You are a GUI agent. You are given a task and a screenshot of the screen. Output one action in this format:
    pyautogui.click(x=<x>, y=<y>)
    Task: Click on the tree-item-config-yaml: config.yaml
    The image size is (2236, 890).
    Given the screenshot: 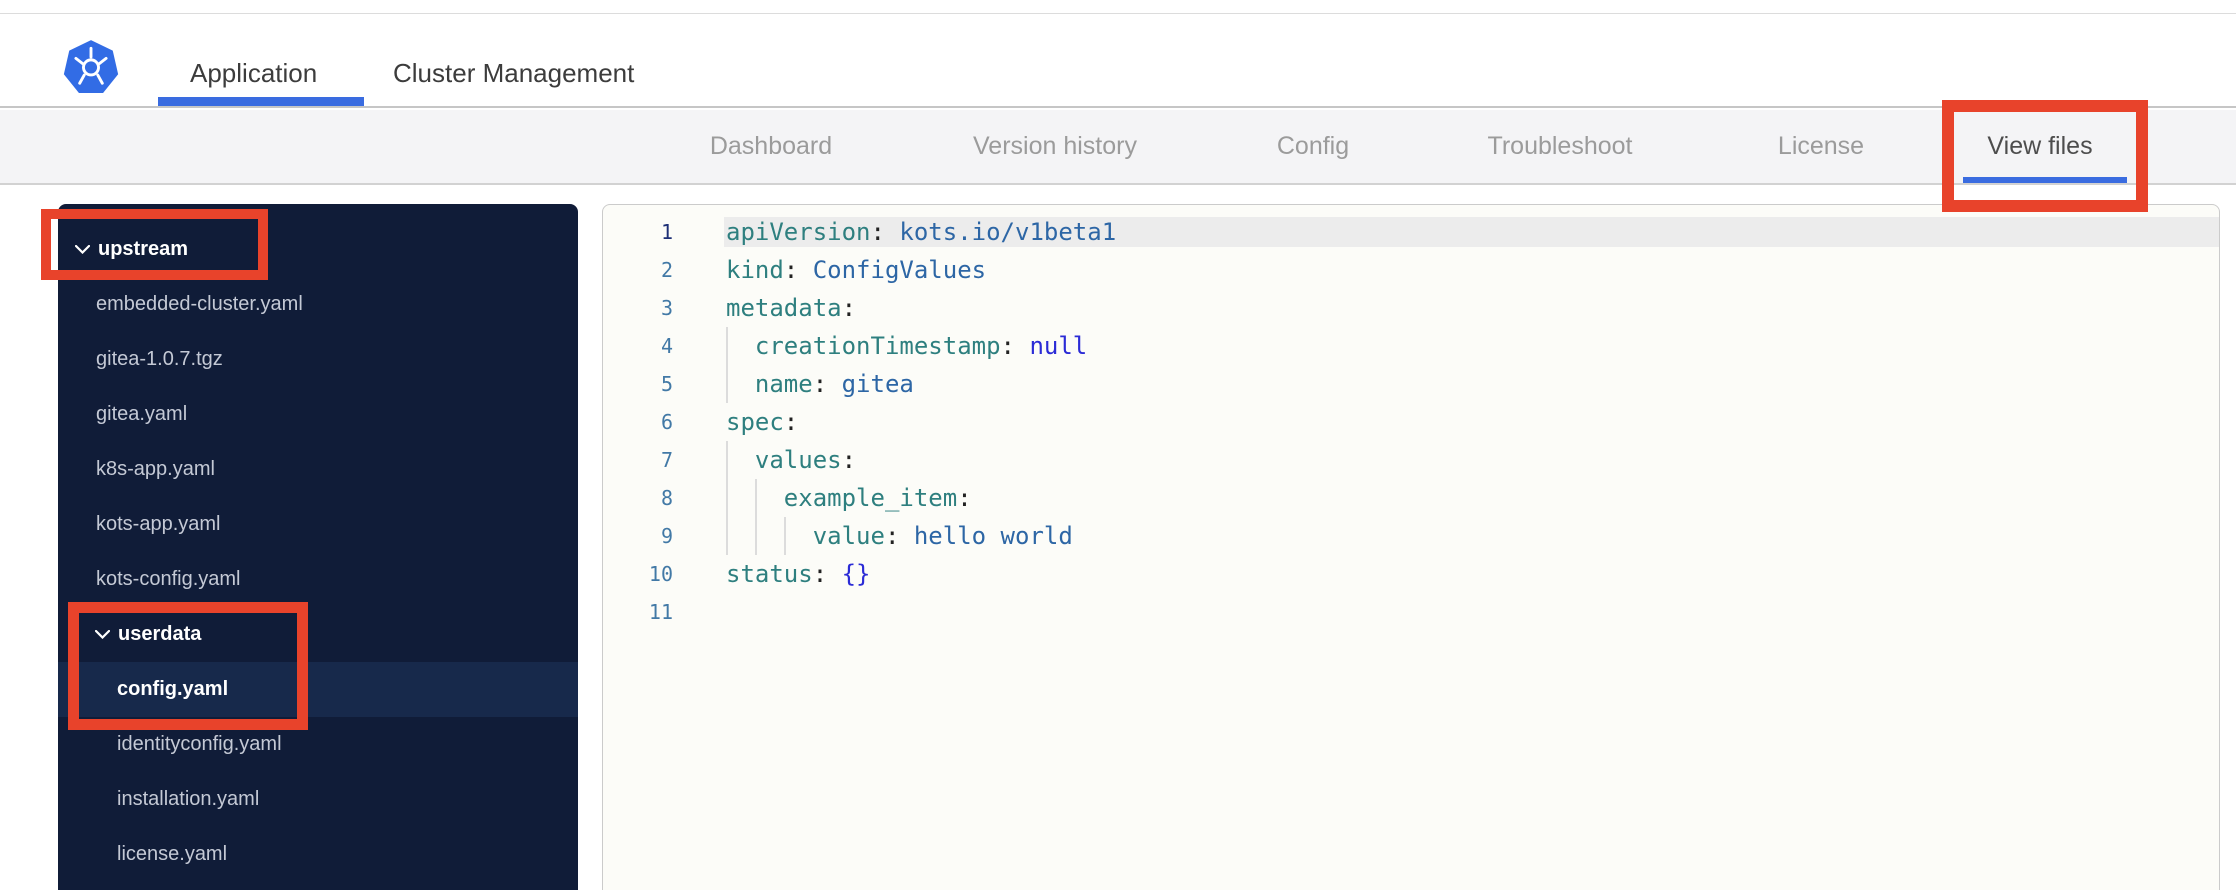 What is the action you would take?
    pyautogui.click(x=318, y=689)
    